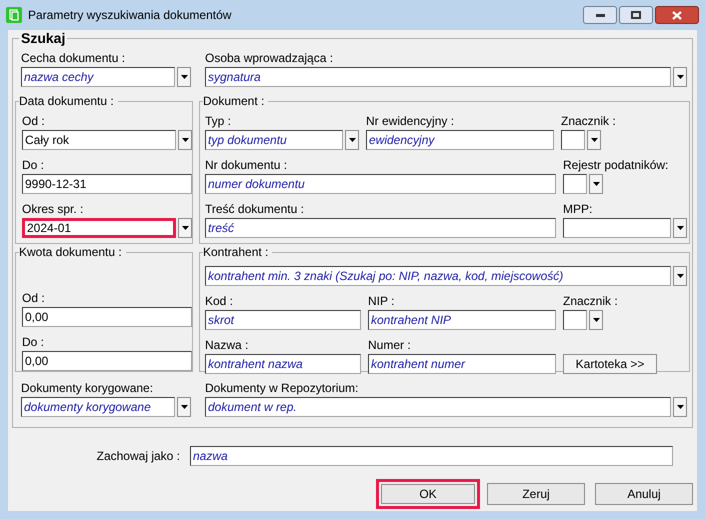  Describe the element at coordinates (68, 101) in the screenshot. I see `group-title: Data dokumentu :` at that location.